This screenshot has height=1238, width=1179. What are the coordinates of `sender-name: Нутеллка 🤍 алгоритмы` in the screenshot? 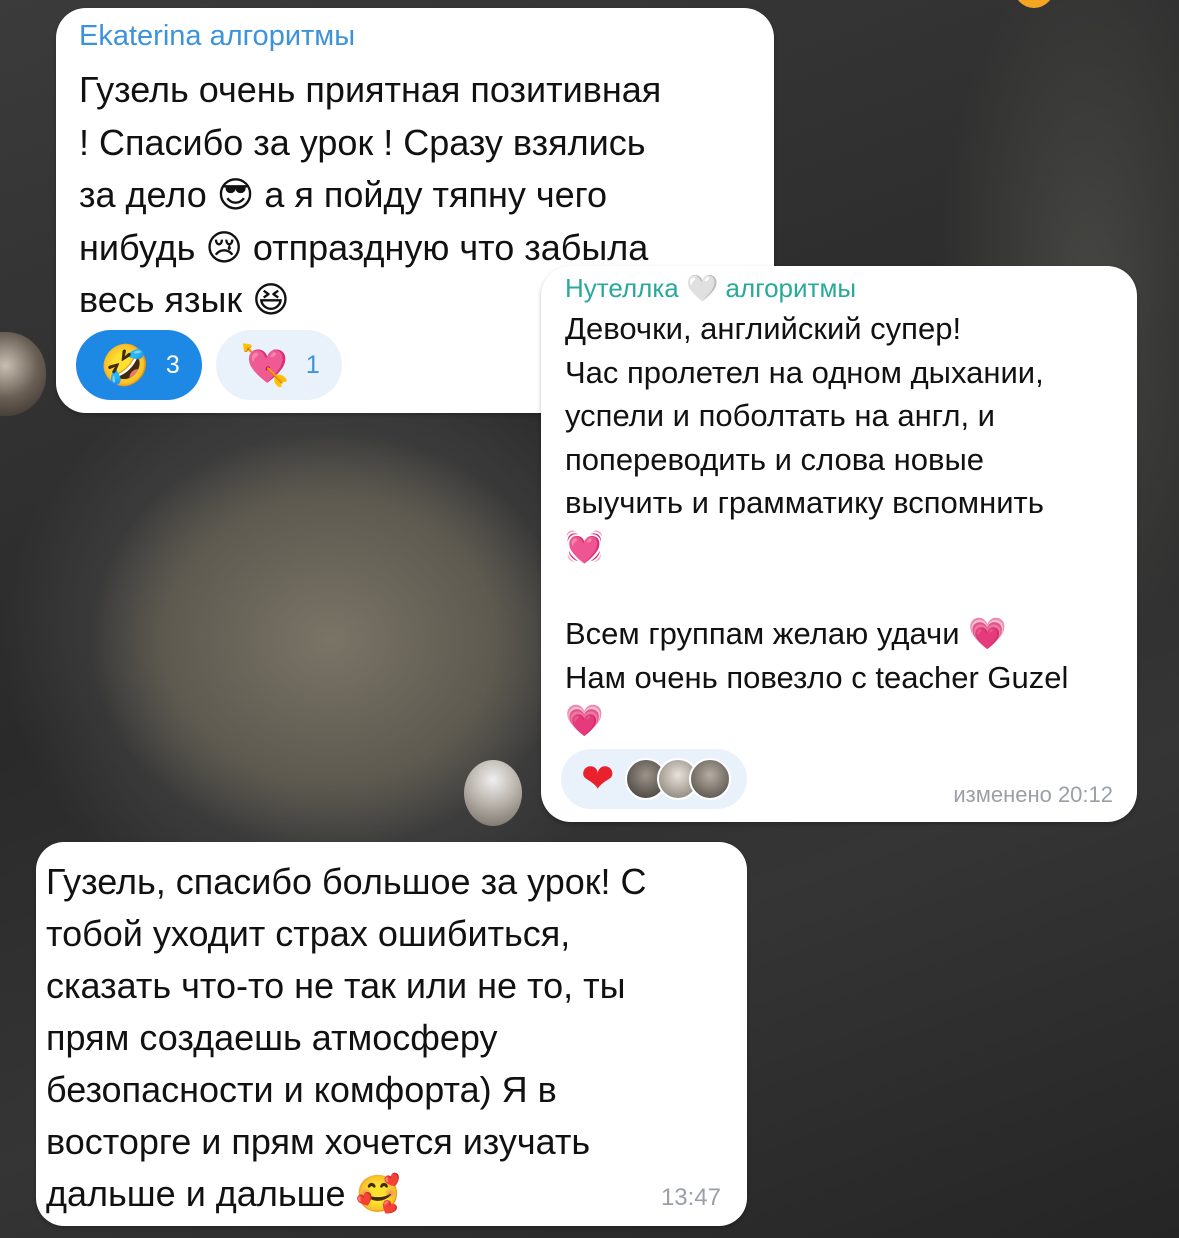 It's located at (710, 288).